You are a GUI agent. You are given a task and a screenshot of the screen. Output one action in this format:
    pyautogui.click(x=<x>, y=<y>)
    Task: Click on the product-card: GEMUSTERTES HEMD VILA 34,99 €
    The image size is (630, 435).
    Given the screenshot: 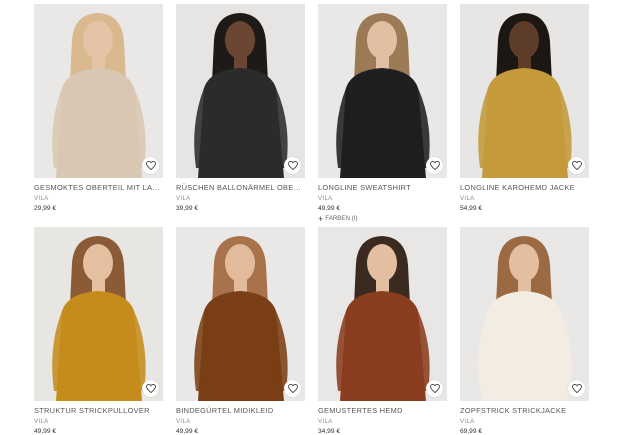 What is the action you would take?
    pyautogui.click(x=382, y=331)
    